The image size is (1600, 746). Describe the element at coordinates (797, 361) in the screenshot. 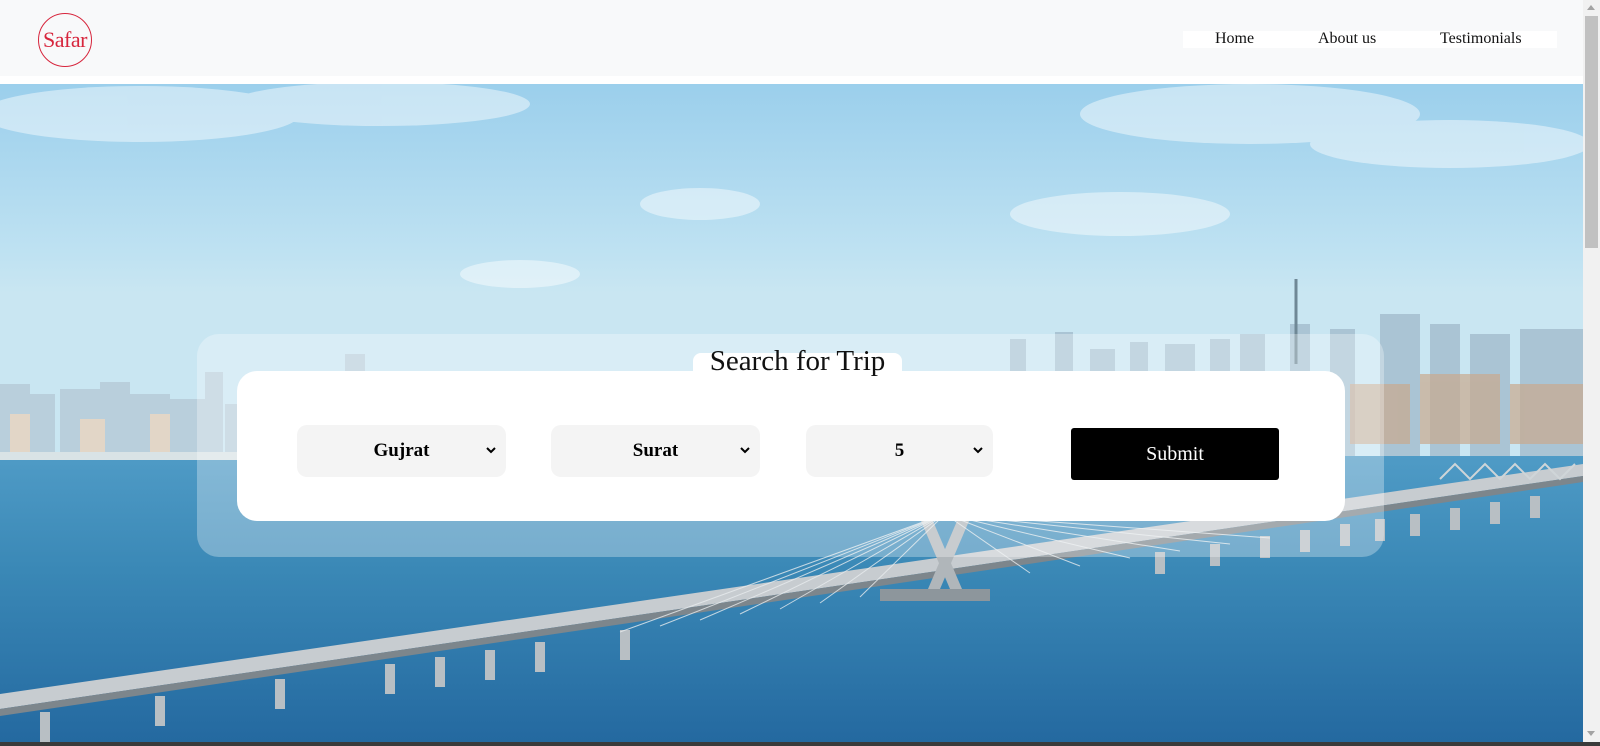

I see `search-title: Search for Trip` at that location.